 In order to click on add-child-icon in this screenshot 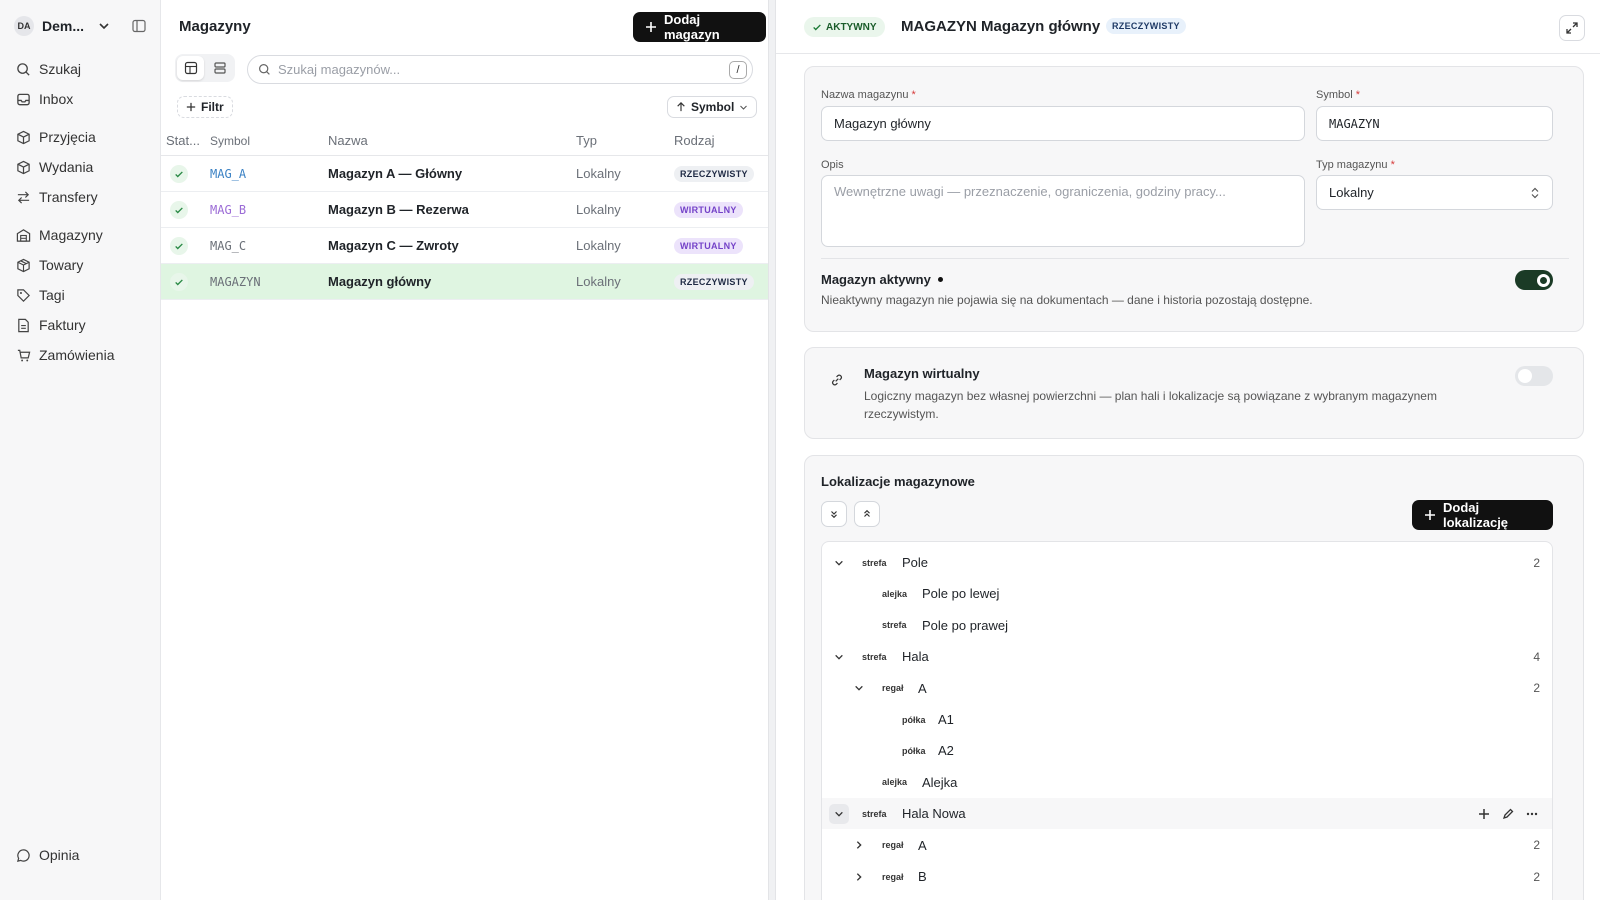, I will do `click(1484, 814)`.